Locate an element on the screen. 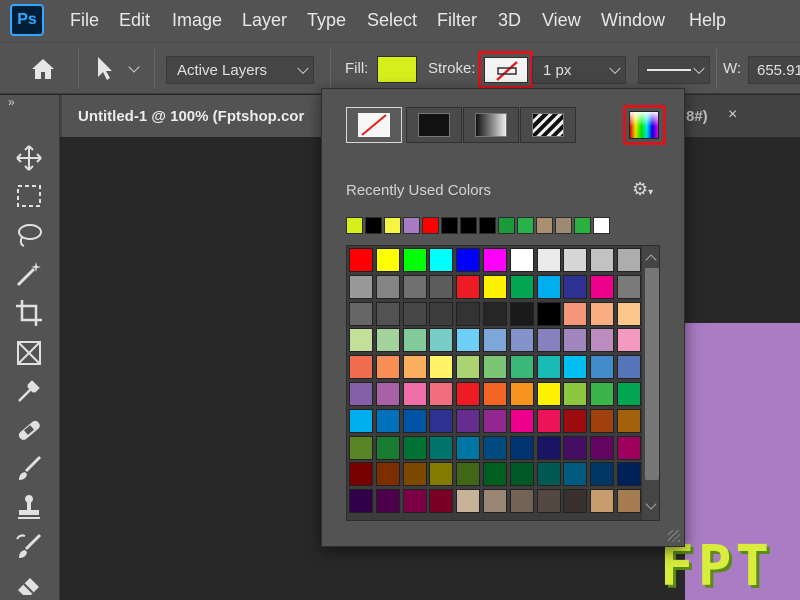 The height and width of the screenshot is (600, 800). brush-tool-icon is located at coordinates (29, 468).